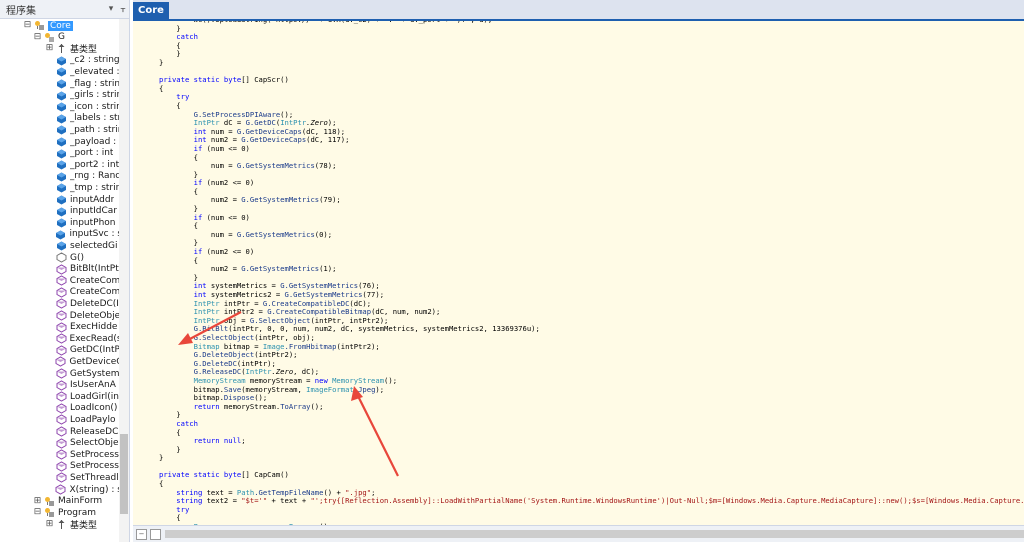 The width and height of the screenshot is (1024, 542). What do you see at coordinates (155, 534) in the screenshot?
I see `zoom-level-box` at bounding box center [155, 534].